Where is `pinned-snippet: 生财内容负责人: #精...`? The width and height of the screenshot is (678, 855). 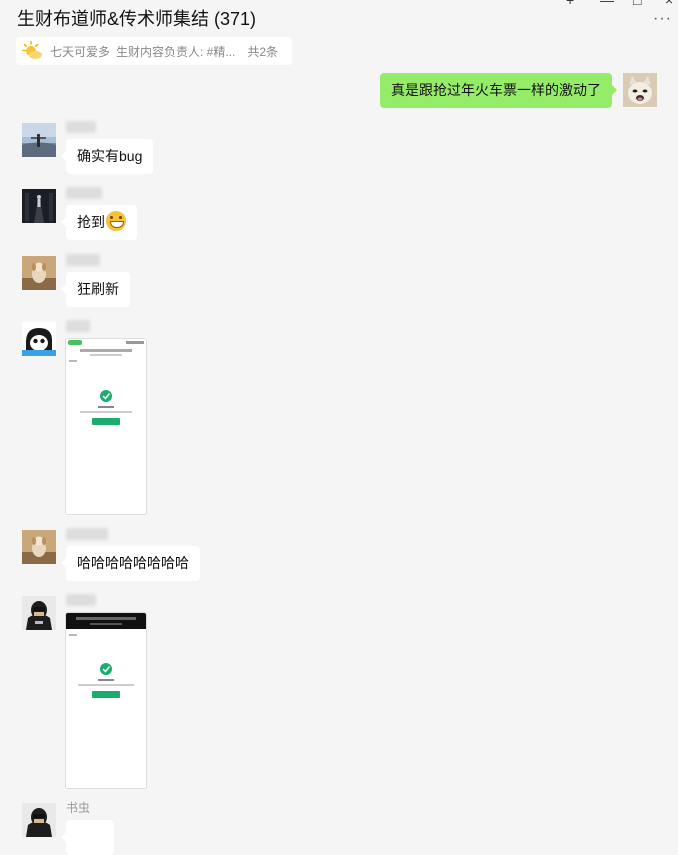 pinned-snippet: 生财内容负责人: #精... is located at coordinates (176, 51).